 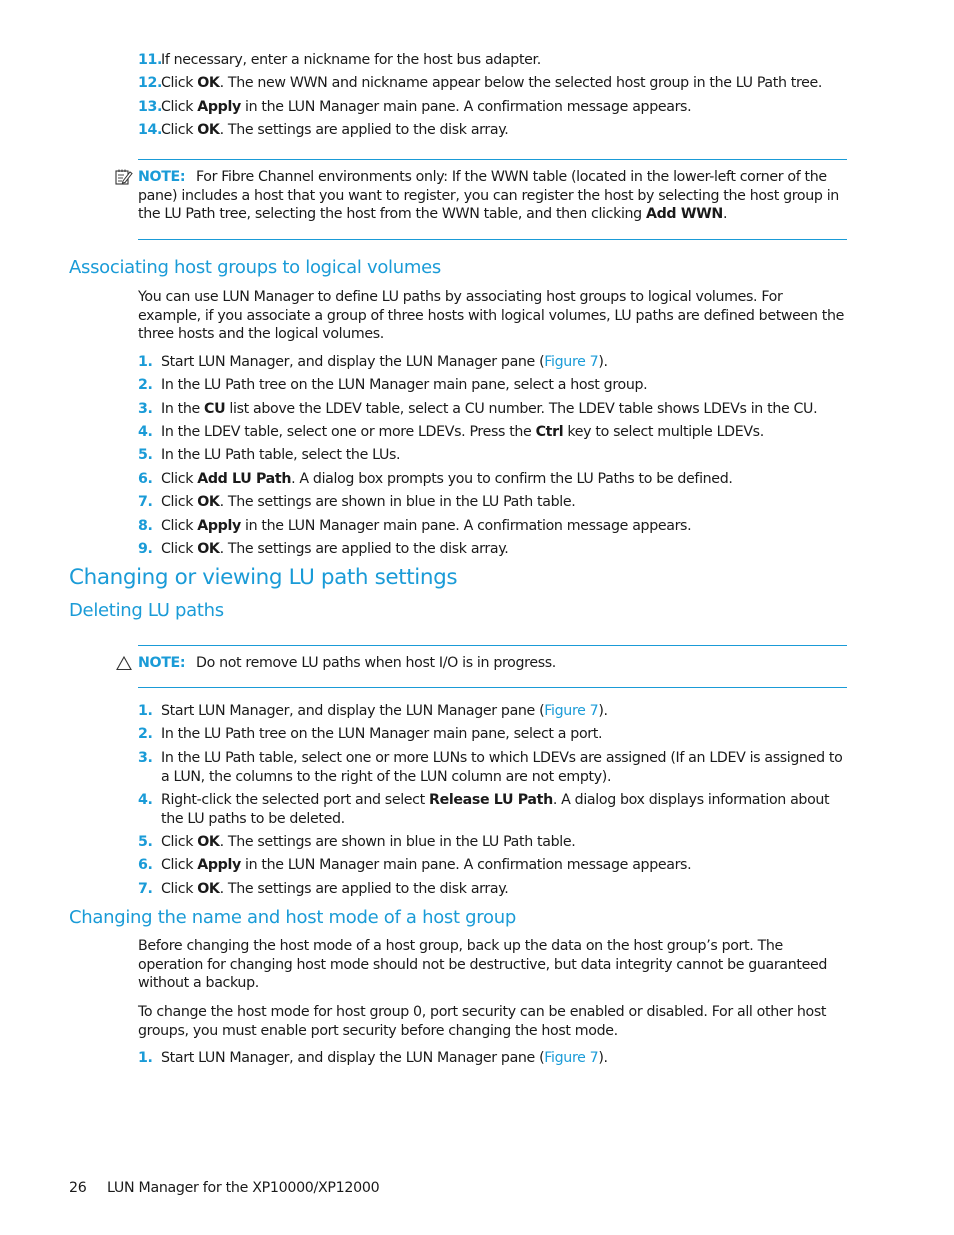 What do you see at coordinates (146, 610) in the screenshot?
I see `section-heading-deleting: Deleting LU paths` at bounding box center [146, 610].